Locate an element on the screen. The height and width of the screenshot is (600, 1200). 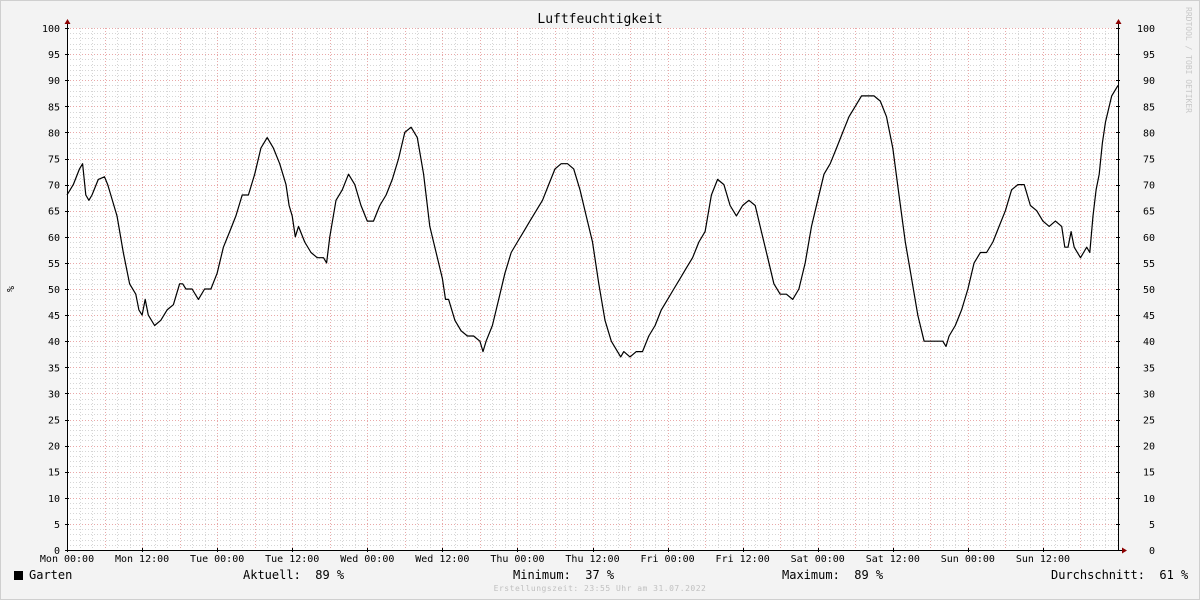
legend-current: Aktuell: 89 % is located at coordinates (293, 575).